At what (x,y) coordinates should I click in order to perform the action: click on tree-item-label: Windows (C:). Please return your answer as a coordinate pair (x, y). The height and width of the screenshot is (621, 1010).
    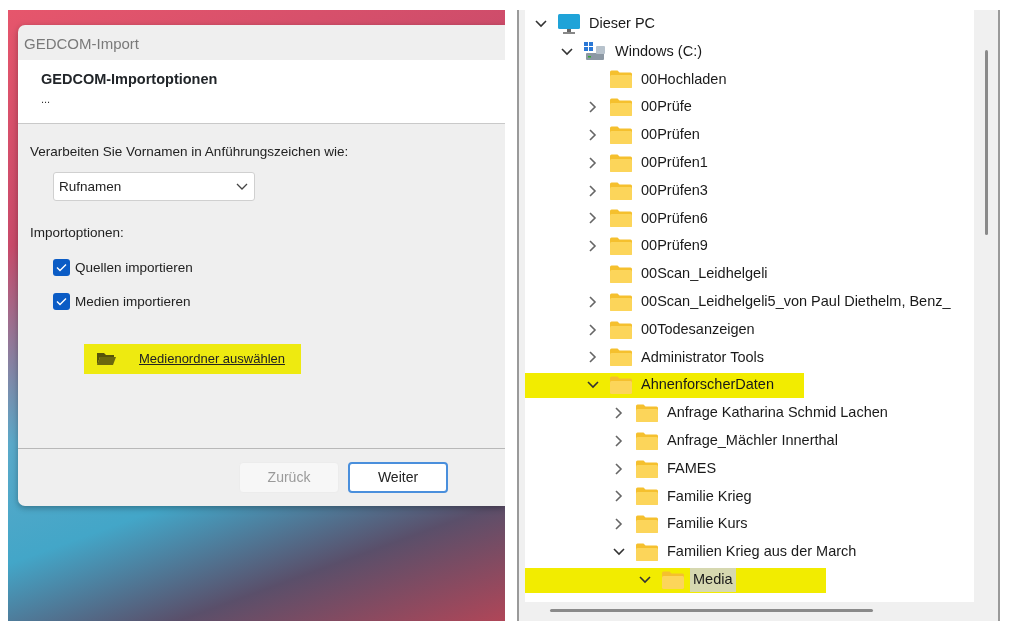
    Looking at the image, I should click on (658, 51).